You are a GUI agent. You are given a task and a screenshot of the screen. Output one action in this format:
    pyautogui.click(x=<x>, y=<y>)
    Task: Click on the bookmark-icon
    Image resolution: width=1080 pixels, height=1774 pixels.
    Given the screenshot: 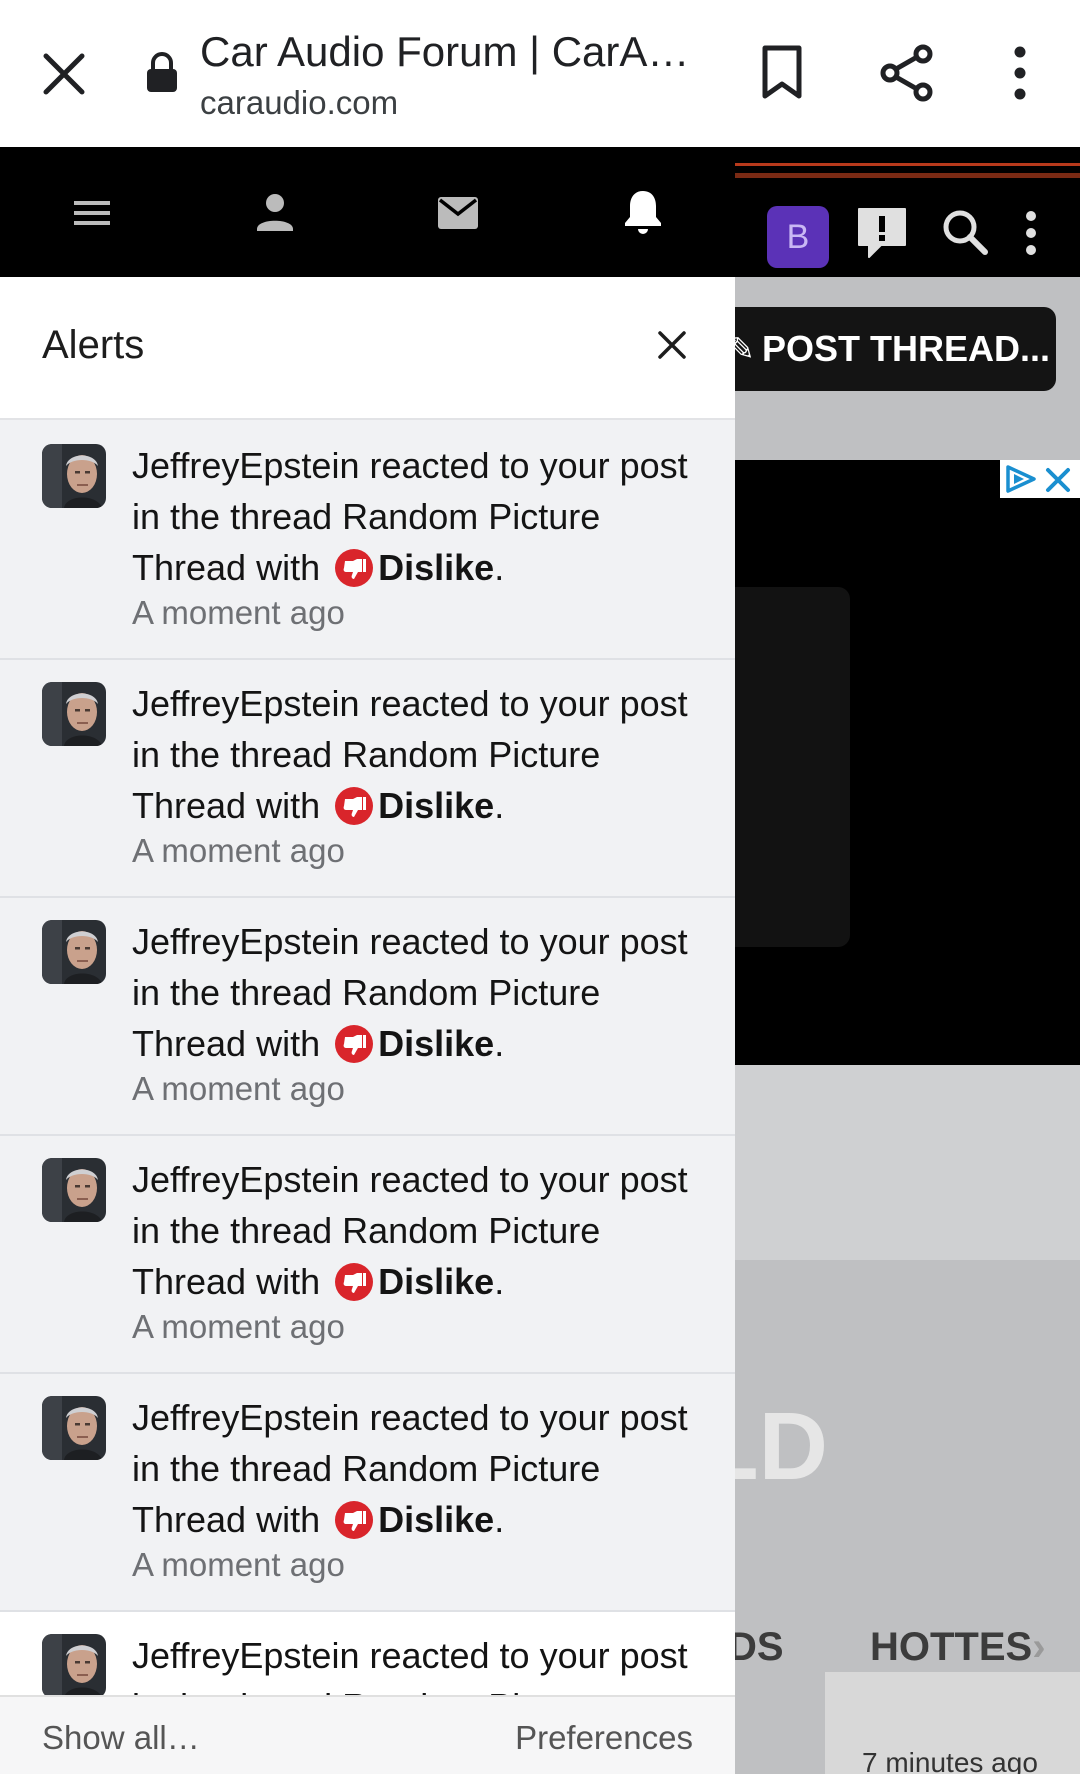 What is the action you would take?
    pyautogui.click(x=782, y=72)
    